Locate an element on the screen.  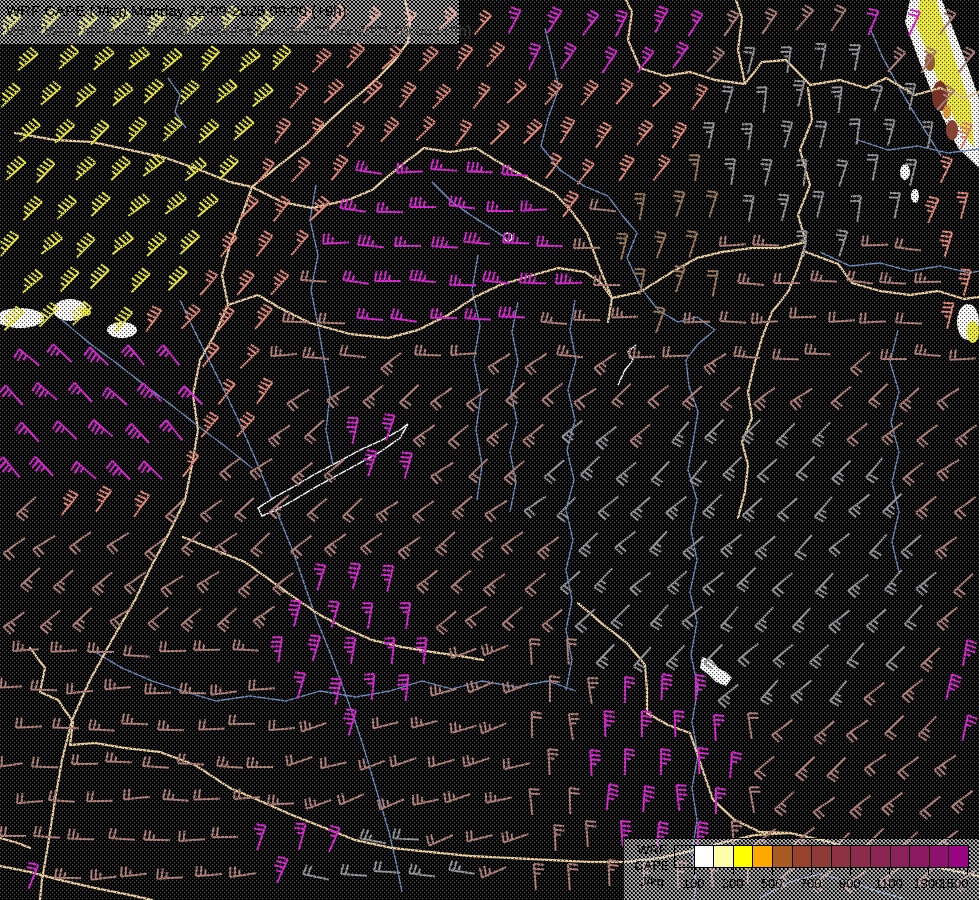
legend-tick-label: 500 is located at coordinates (771, 883).